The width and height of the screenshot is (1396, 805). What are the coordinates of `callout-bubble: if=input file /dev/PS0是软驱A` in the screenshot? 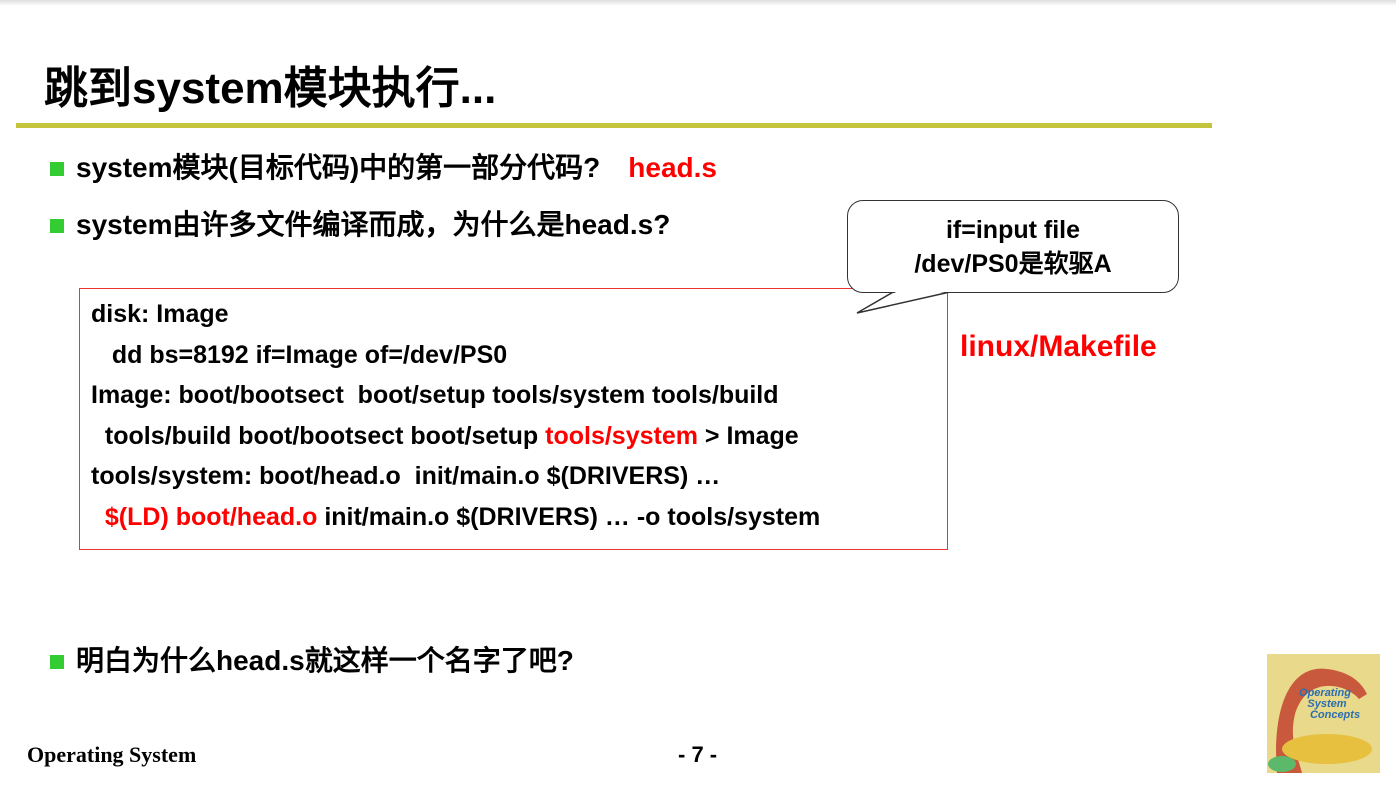 It's located at (1013, 246).